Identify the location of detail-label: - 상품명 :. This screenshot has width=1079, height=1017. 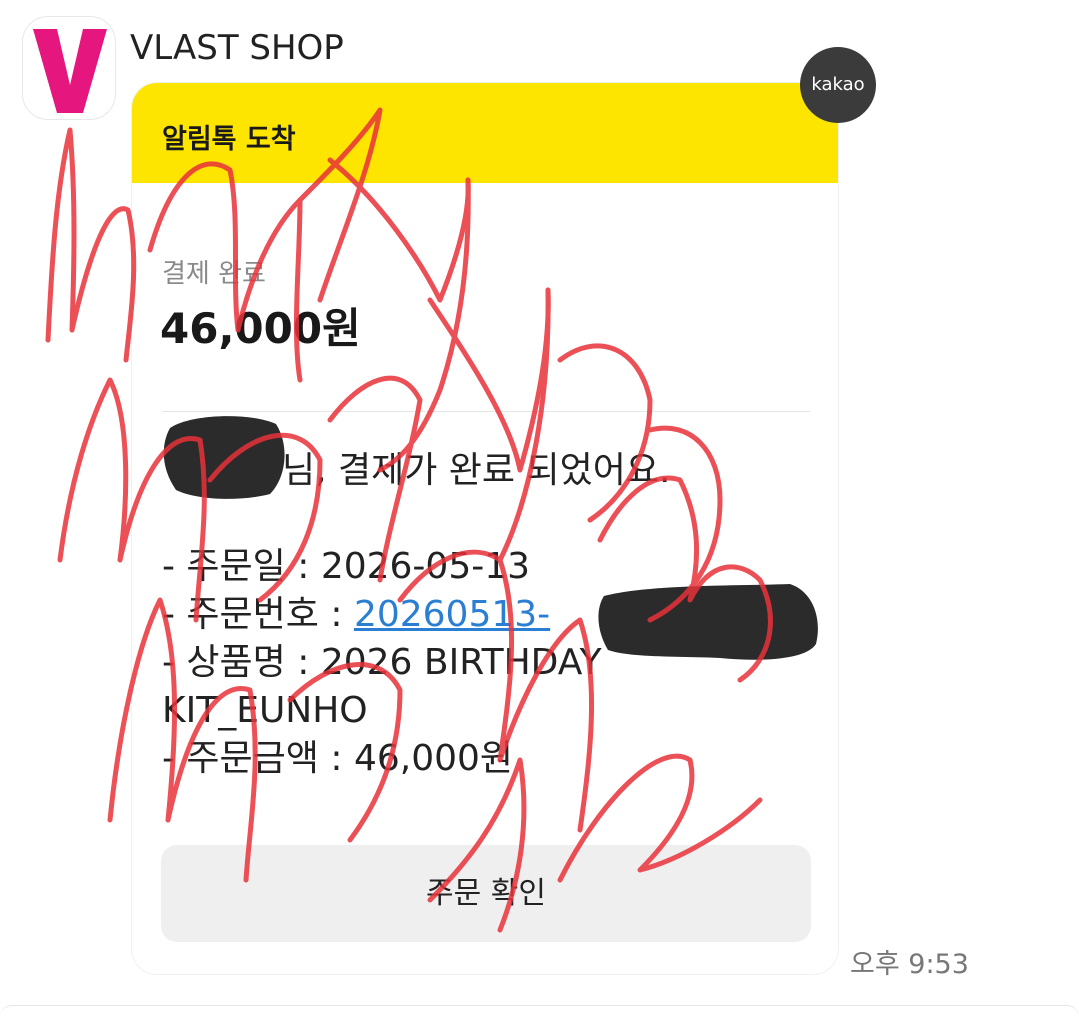
(241, 662).